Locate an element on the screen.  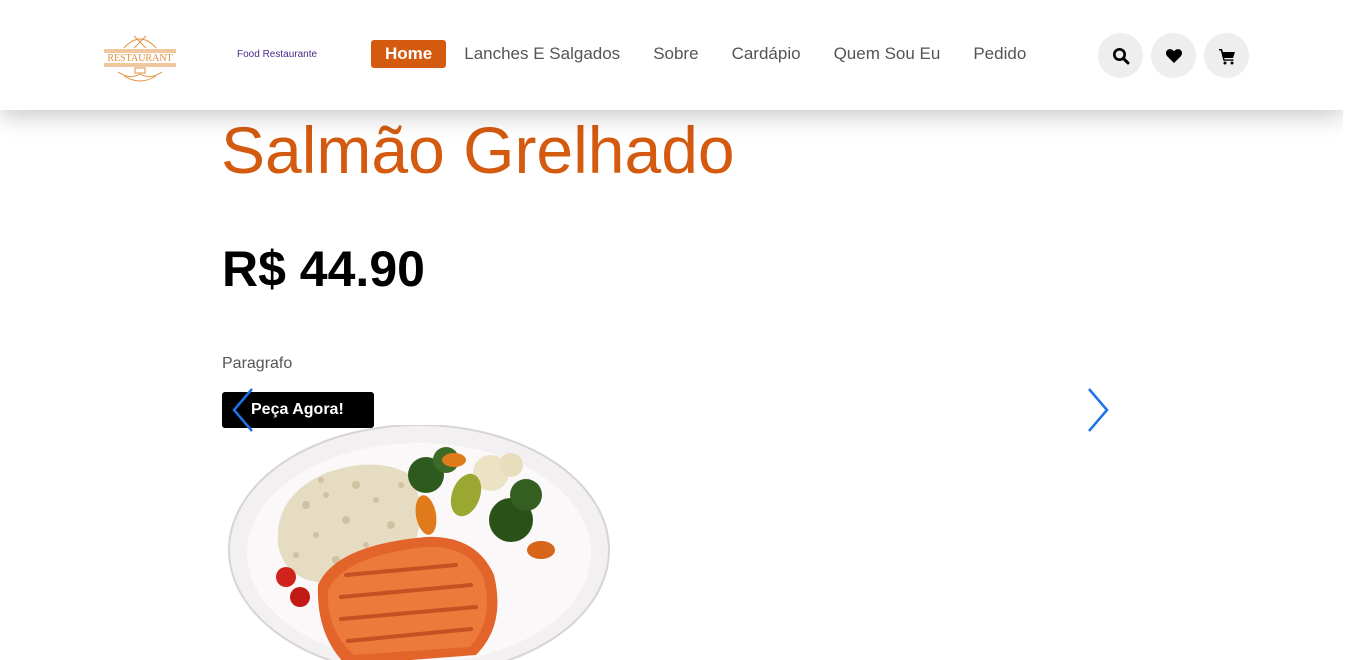
nav-item-pedido: Pedido is located at coordinates (999, 54).